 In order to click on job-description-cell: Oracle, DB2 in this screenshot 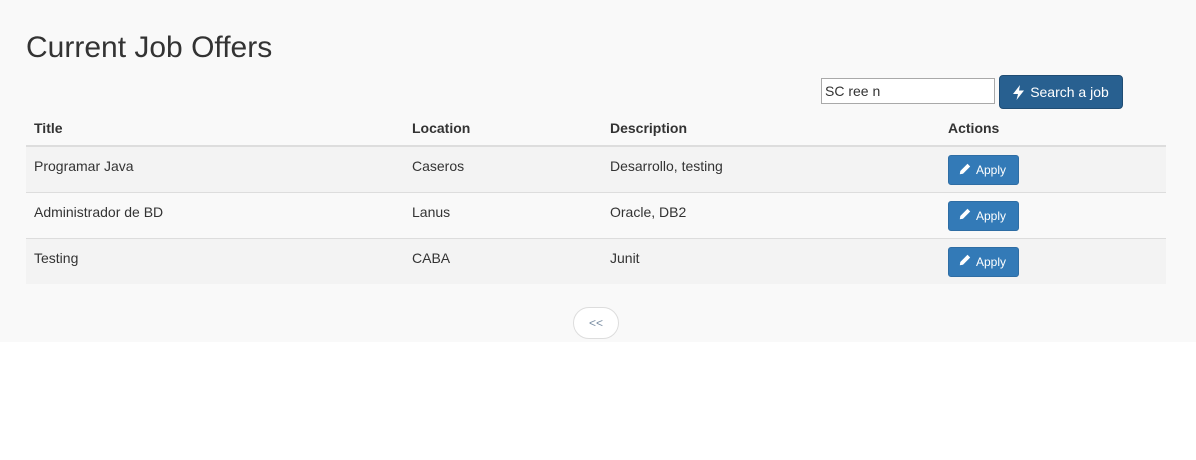, I will do `click(771, 214)`.